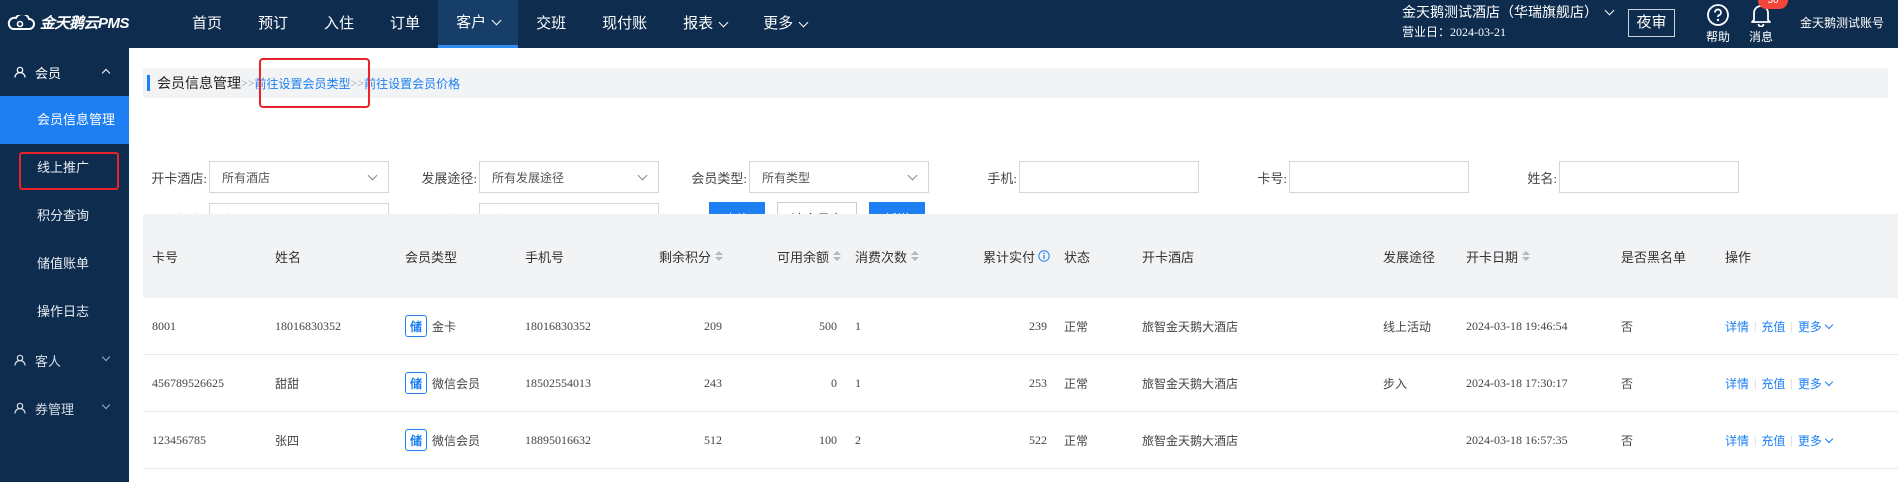  I want to click on message-count-badge: 50, so click(1773, 4).